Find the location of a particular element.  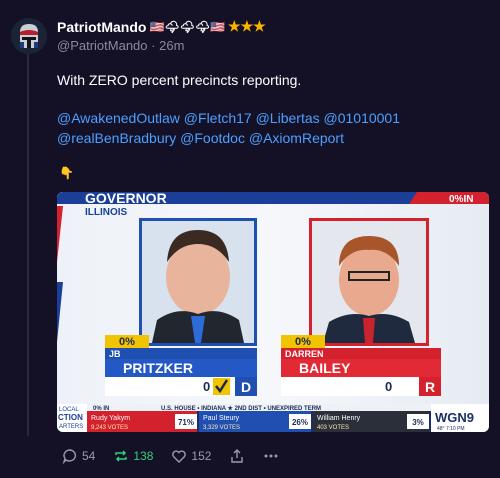

action-bar: 54 138 152 is located at coordinates (179, 456).